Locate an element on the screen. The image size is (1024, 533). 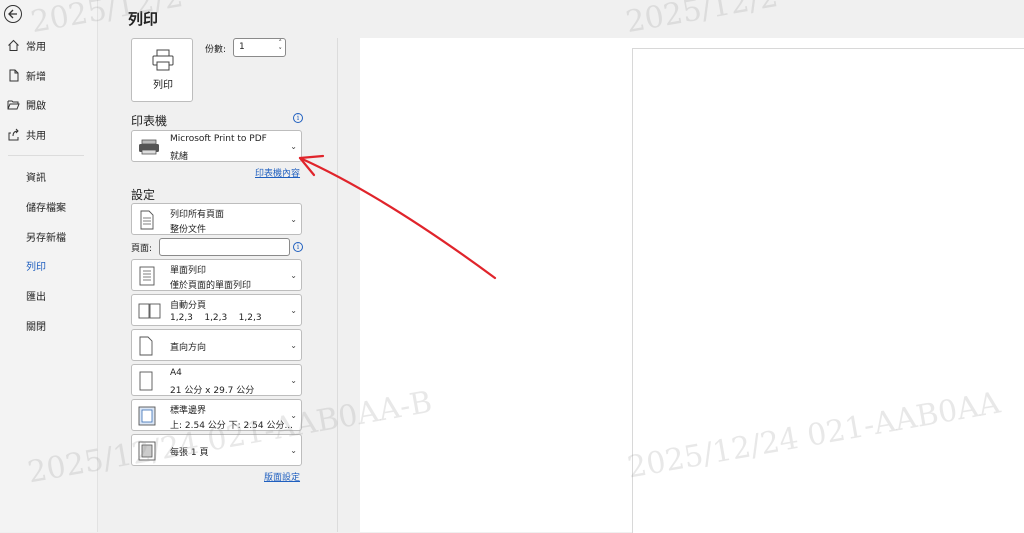
collated-icon is located at coordinates (149, 311).